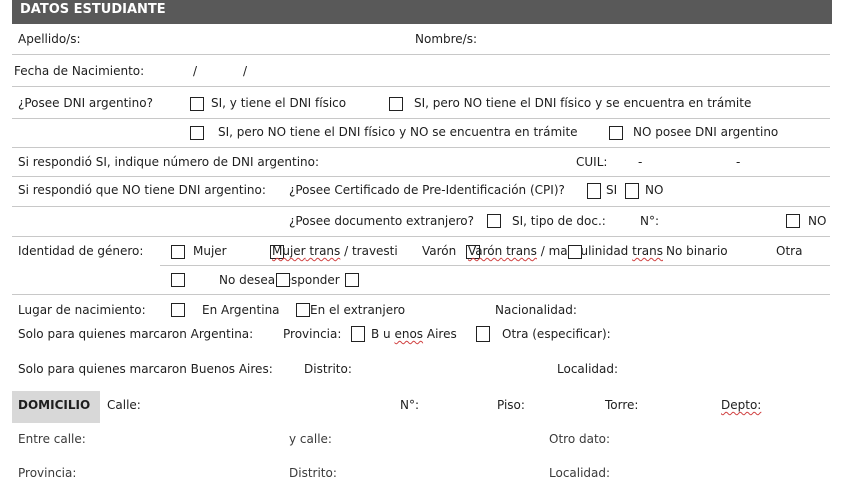  I want to click on nacionalidad-label: Nacionalidad:, so click(536, 310).